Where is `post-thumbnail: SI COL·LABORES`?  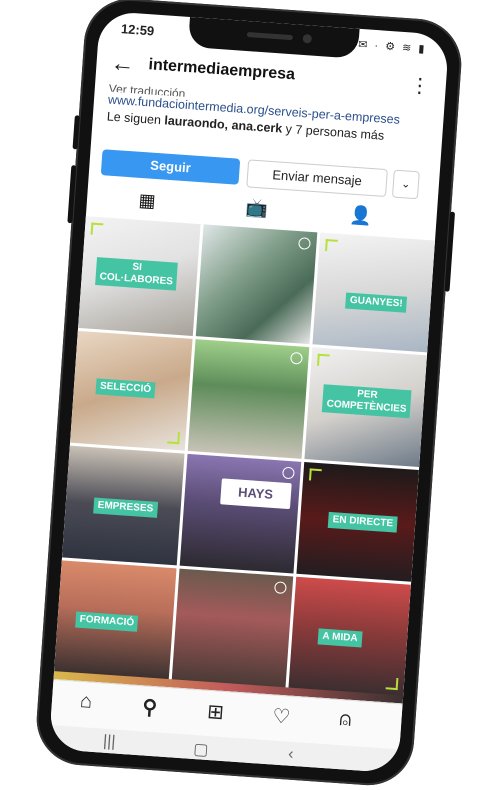
post-thumbnail: SI COL·LABORES is located at coordinates (139, 276).